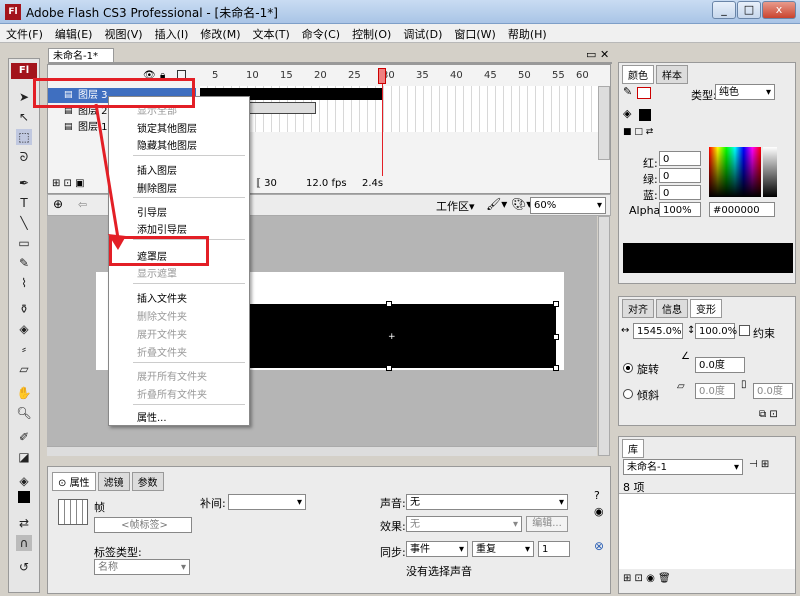 The image size is (800, 596). What do you see at coordinates (143, 525) in the screenshot?
I see `frame-name-input: <帧标签>` at bounding box center [143, 525].